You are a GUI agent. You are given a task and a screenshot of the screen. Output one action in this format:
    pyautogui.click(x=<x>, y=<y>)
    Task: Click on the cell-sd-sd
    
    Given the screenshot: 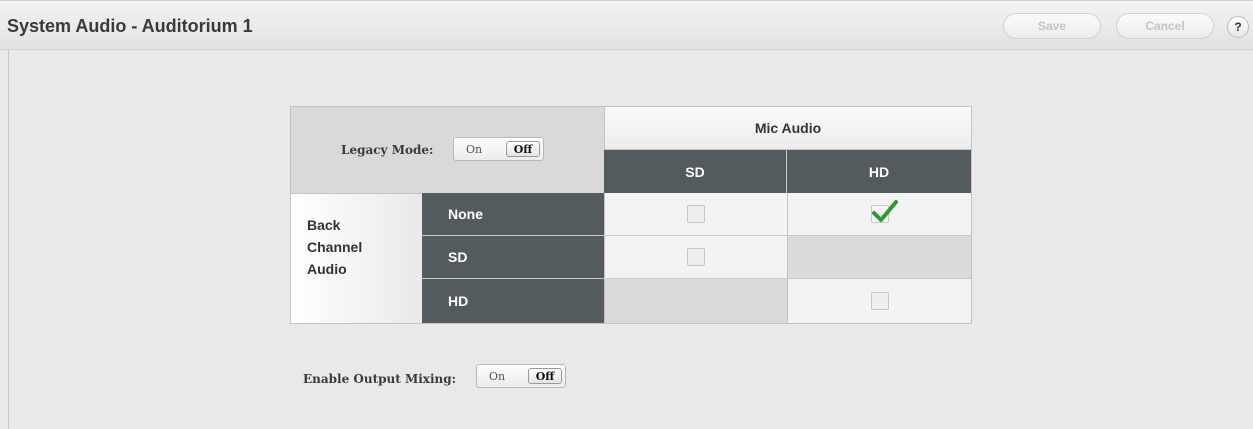 What is the action you would take?
    pyautogui.click(x=695, y=257)
    